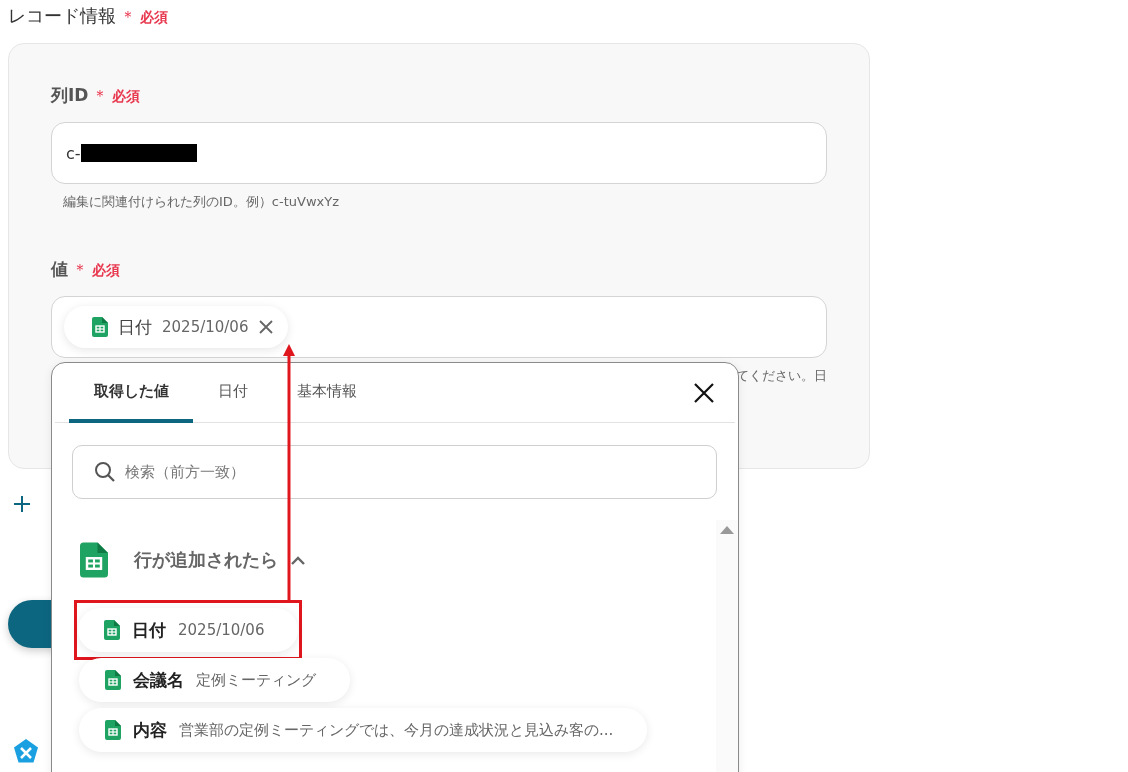 The image size is (1128, 772). Describe the element at coordinates (62, 16) in the screenshot. I see `section-title: レコード情報` at that location.